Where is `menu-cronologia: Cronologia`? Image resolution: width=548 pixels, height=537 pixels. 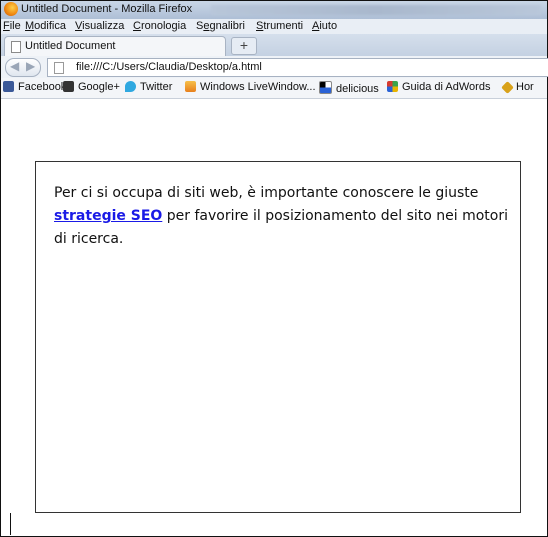
menu-cronologia: Cronologia is located at coordinates (159, 26).